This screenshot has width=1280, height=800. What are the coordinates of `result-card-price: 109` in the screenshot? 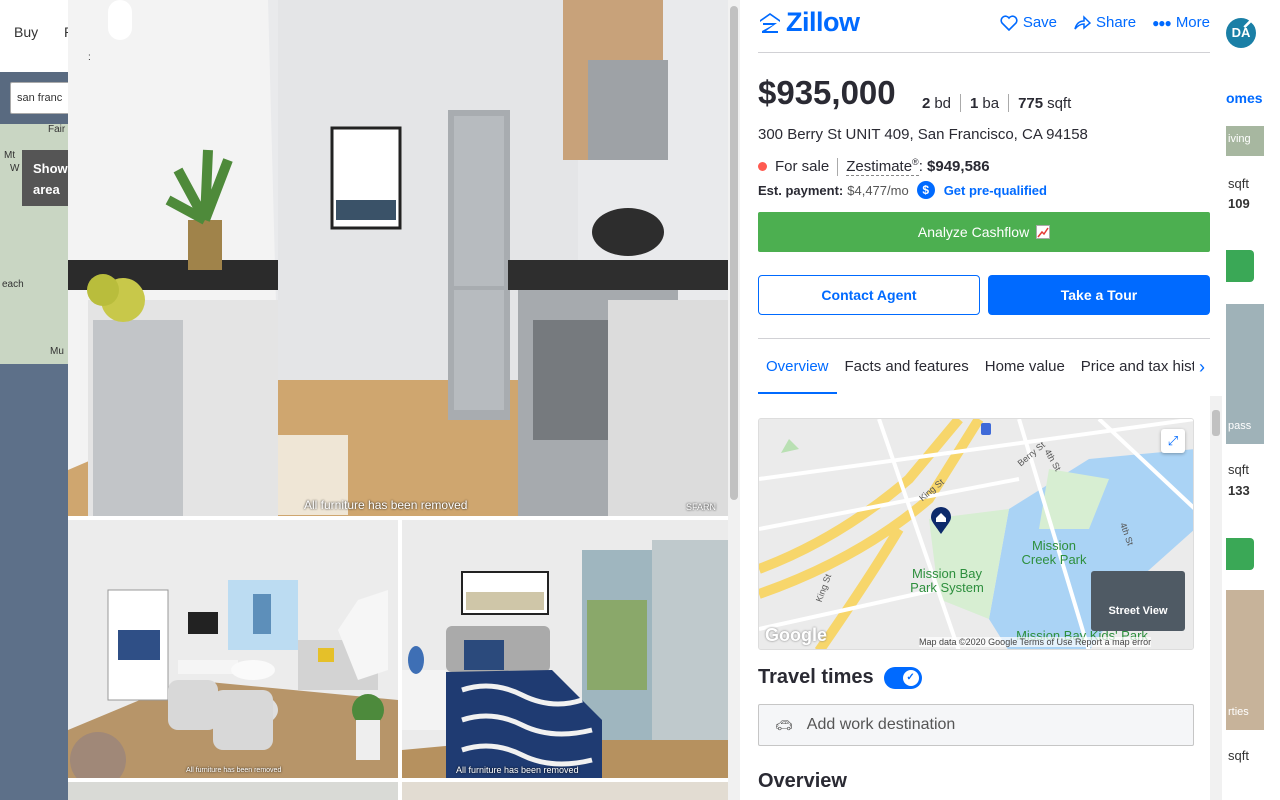 It's located at (1239, 203).